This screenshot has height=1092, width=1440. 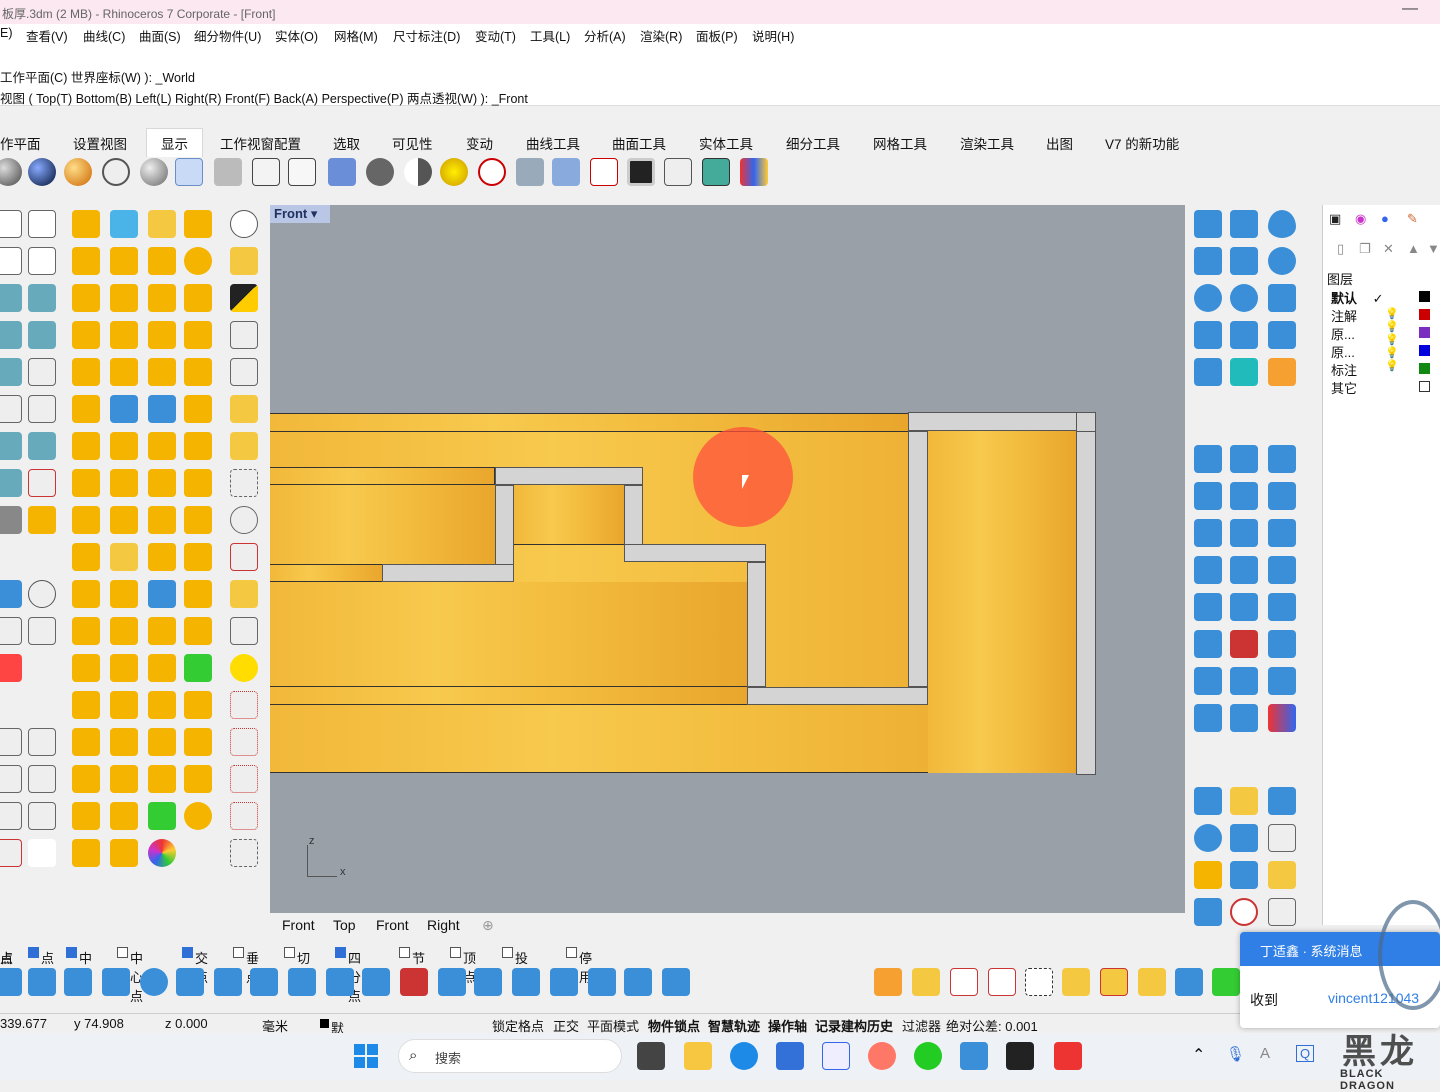 What do you see at coordinates (392, 925) in the screenshot?
I see `viewport-tab: Front` at bounding box center [392, 925].